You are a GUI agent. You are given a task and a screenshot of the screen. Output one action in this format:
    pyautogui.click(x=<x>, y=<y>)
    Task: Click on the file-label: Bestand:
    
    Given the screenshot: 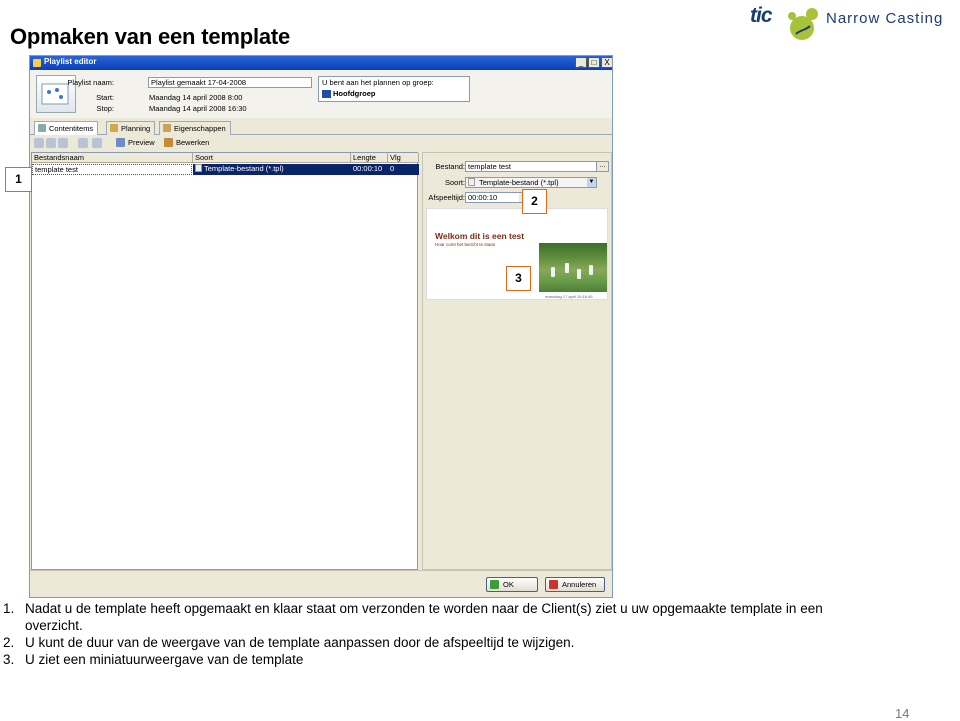 What is the action you would take?
    pyautogui.click(x=450, y=166)
    